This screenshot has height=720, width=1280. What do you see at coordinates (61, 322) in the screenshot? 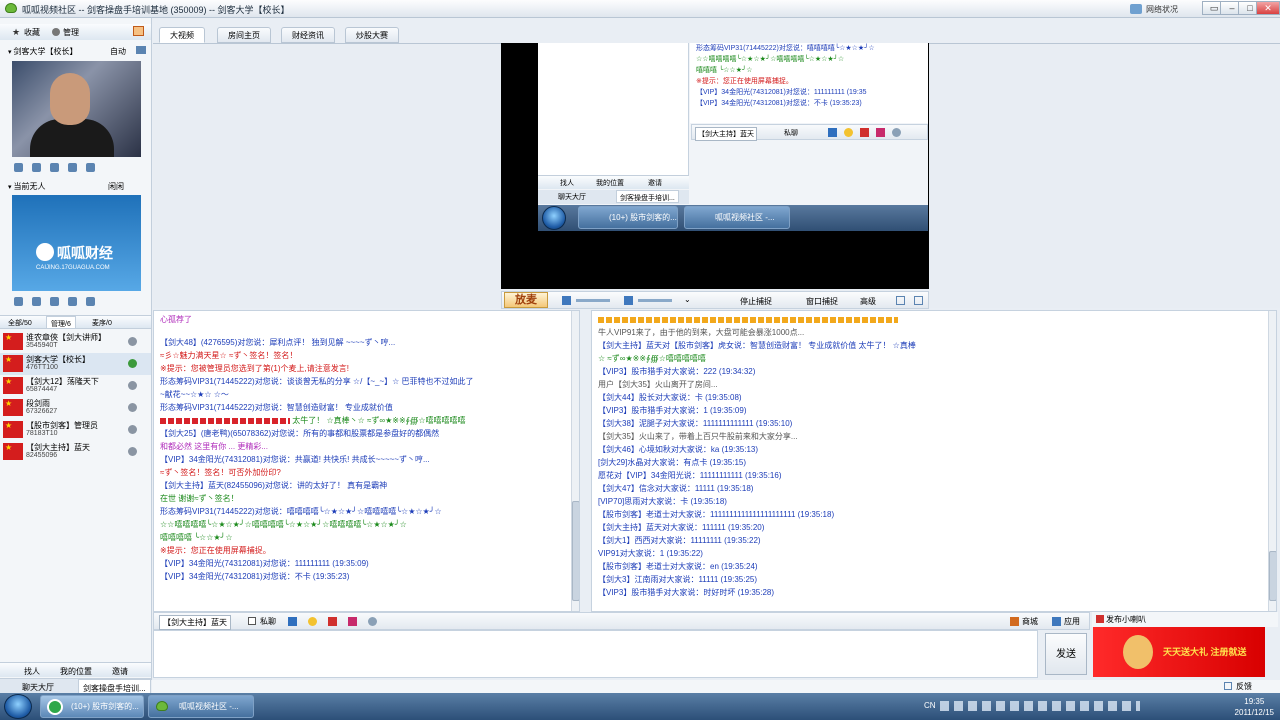
I see `tab-managers: 管理/6` at bounding box center [61, 322].